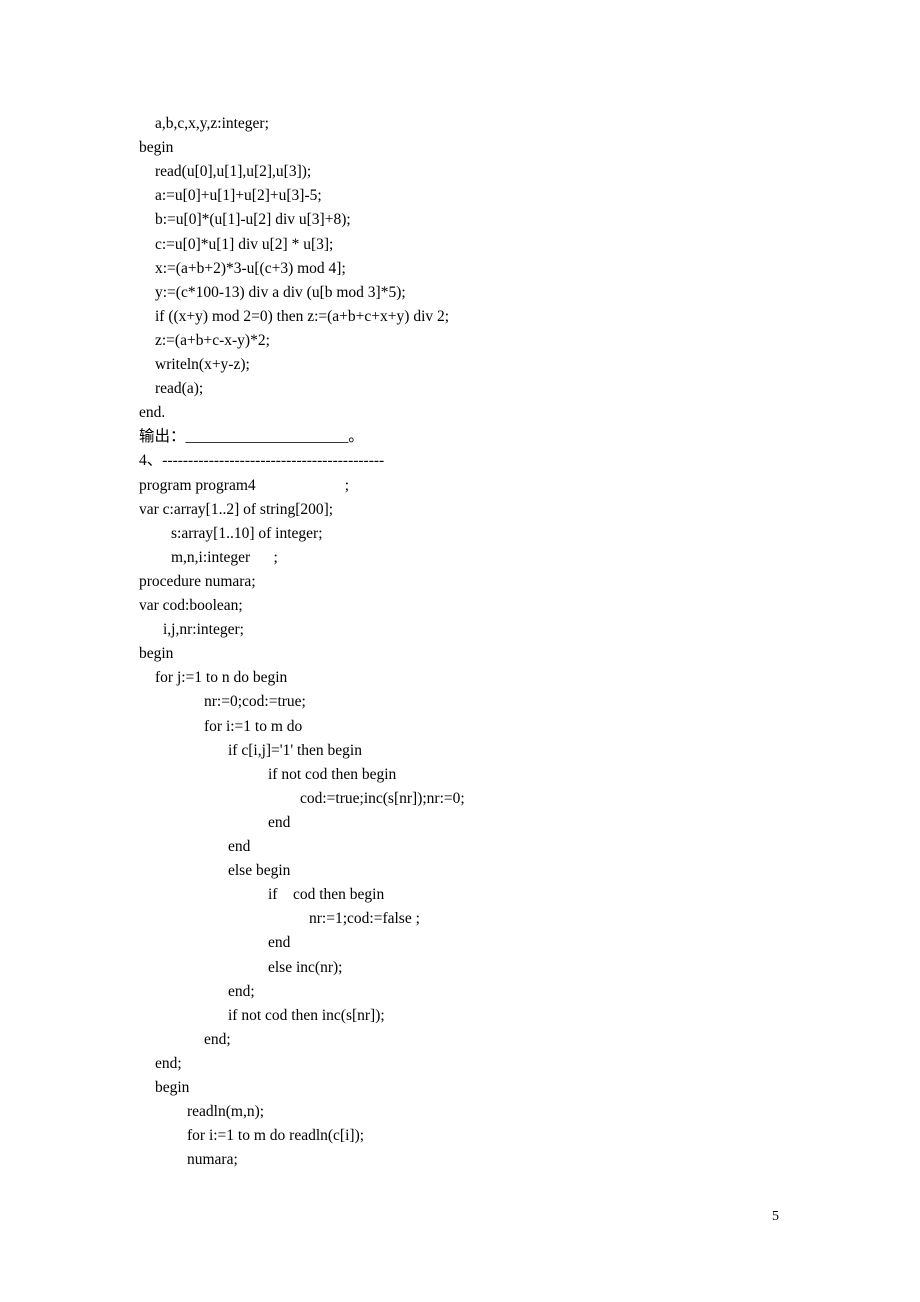  I want to click on page-number: 5, so click(775, 1216).